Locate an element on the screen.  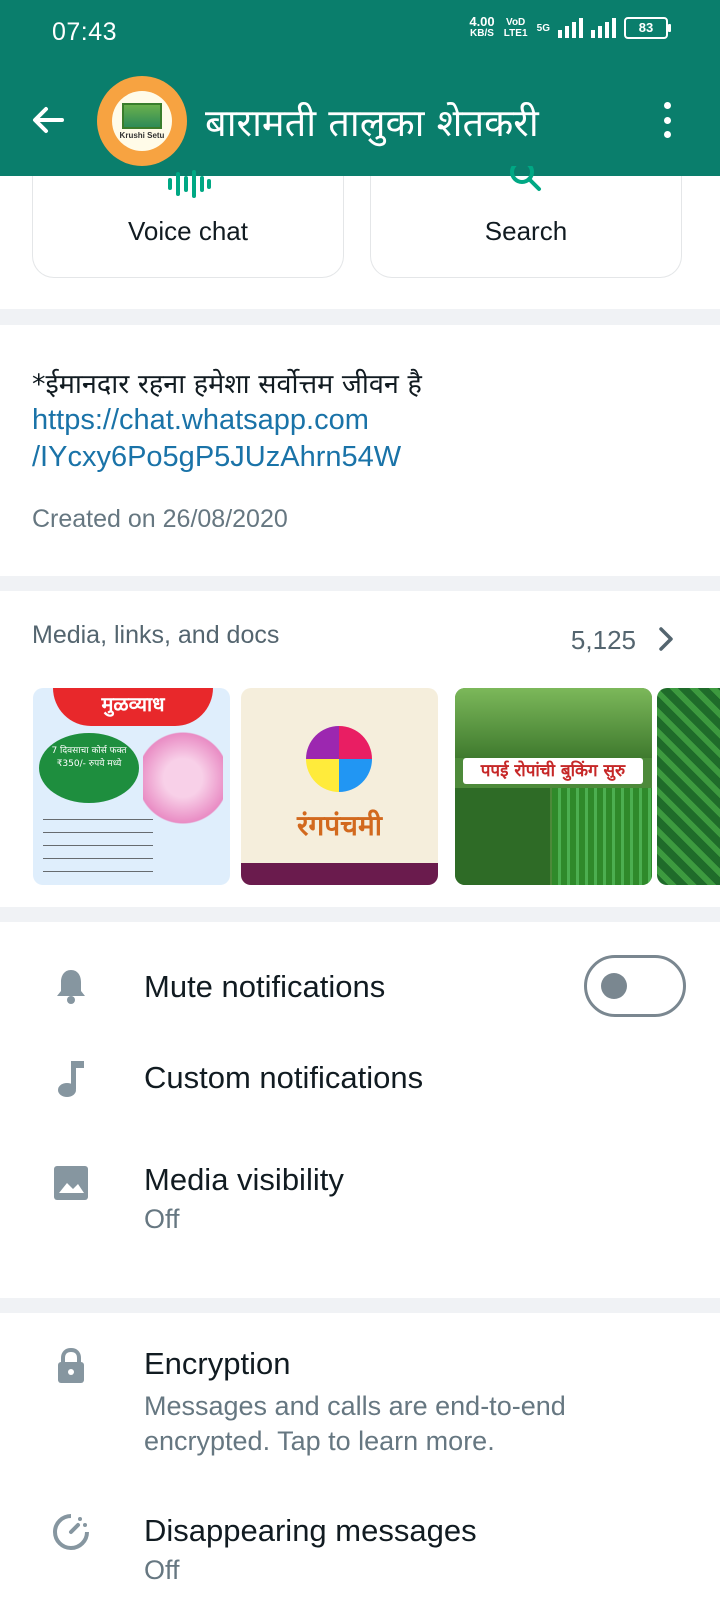
search-button: Search is located at coordinates (526, 222).